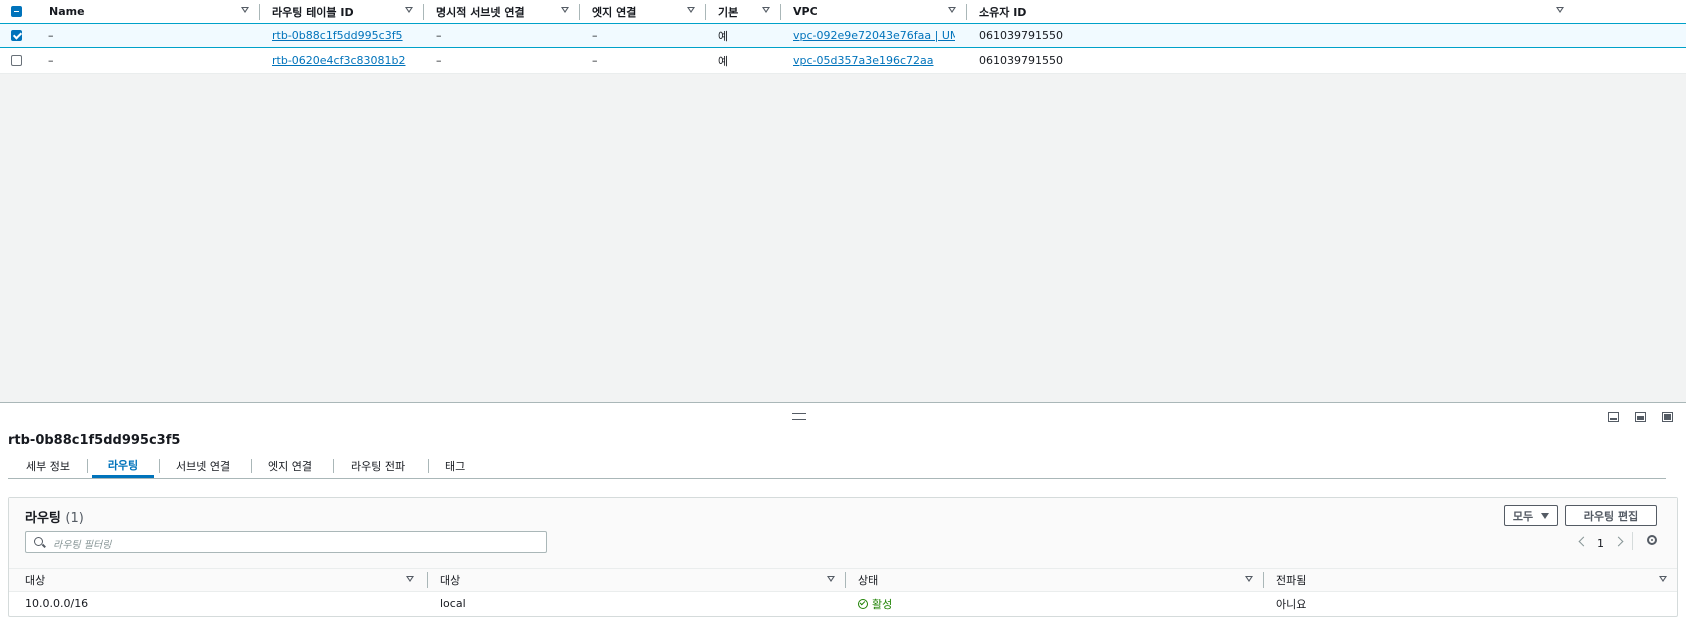 This screenshot has width=1686, height=623. I want to click on col-destination: 대상, so click(216, 580).